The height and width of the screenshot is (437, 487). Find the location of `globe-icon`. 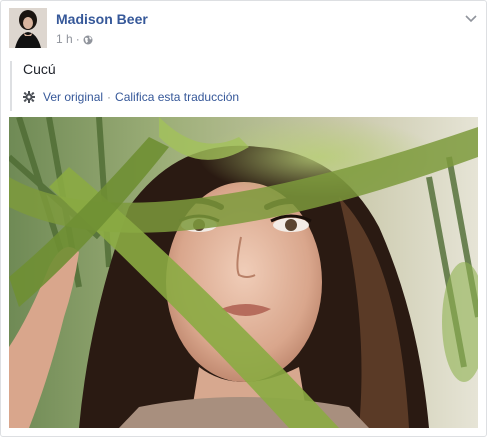

globe-icon is located at coordinates (88, 39).